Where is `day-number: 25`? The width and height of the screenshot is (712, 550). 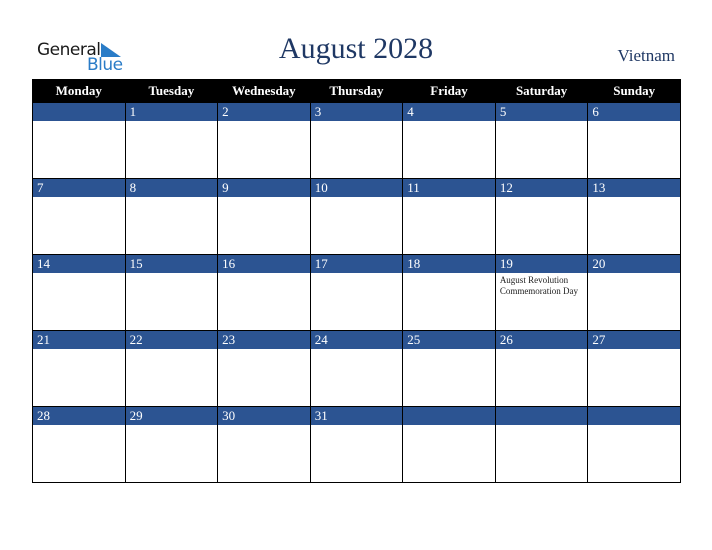 day-number: 25 is located at coordinates (449, 340).